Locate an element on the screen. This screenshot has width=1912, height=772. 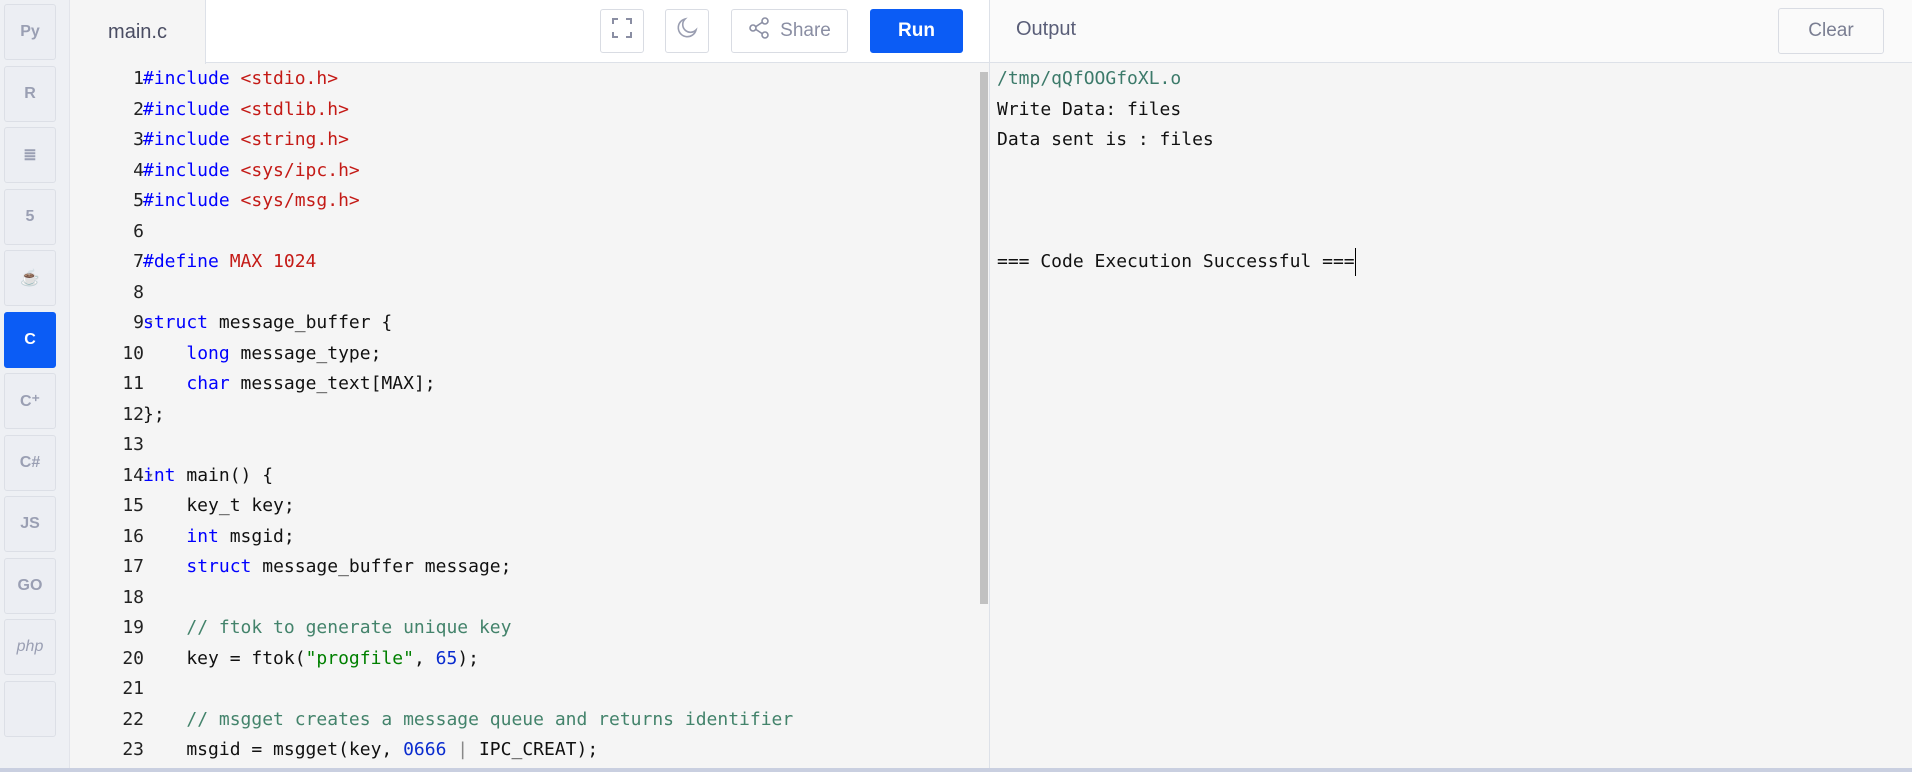
line-number: 18 is located at coordinates (133, 597).